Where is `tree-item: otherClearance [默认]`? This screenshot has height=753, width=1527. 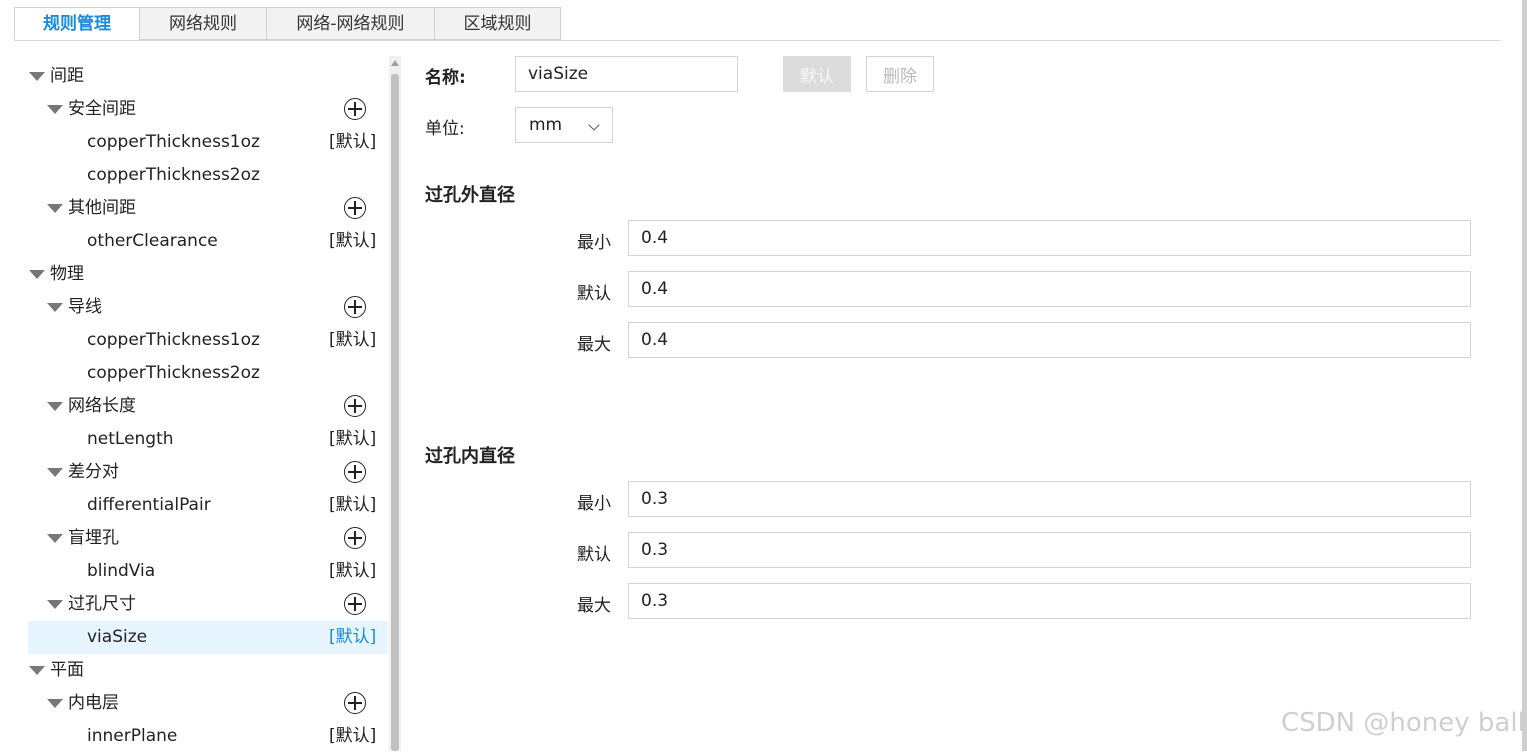 tree-item: otherClearance [默认] is located at coordinates (208, 241).